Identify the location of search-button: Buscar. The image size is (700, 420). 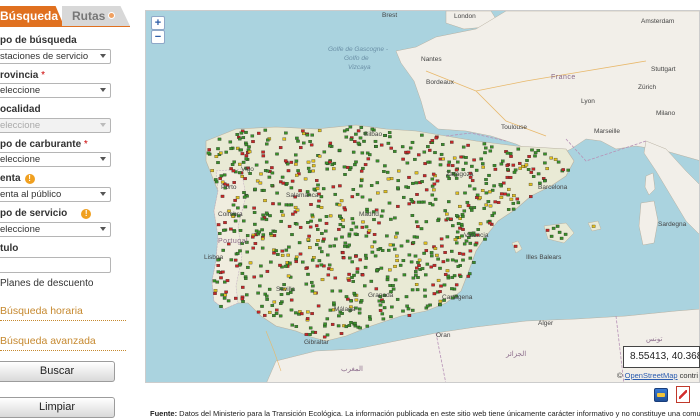
(57, 371).